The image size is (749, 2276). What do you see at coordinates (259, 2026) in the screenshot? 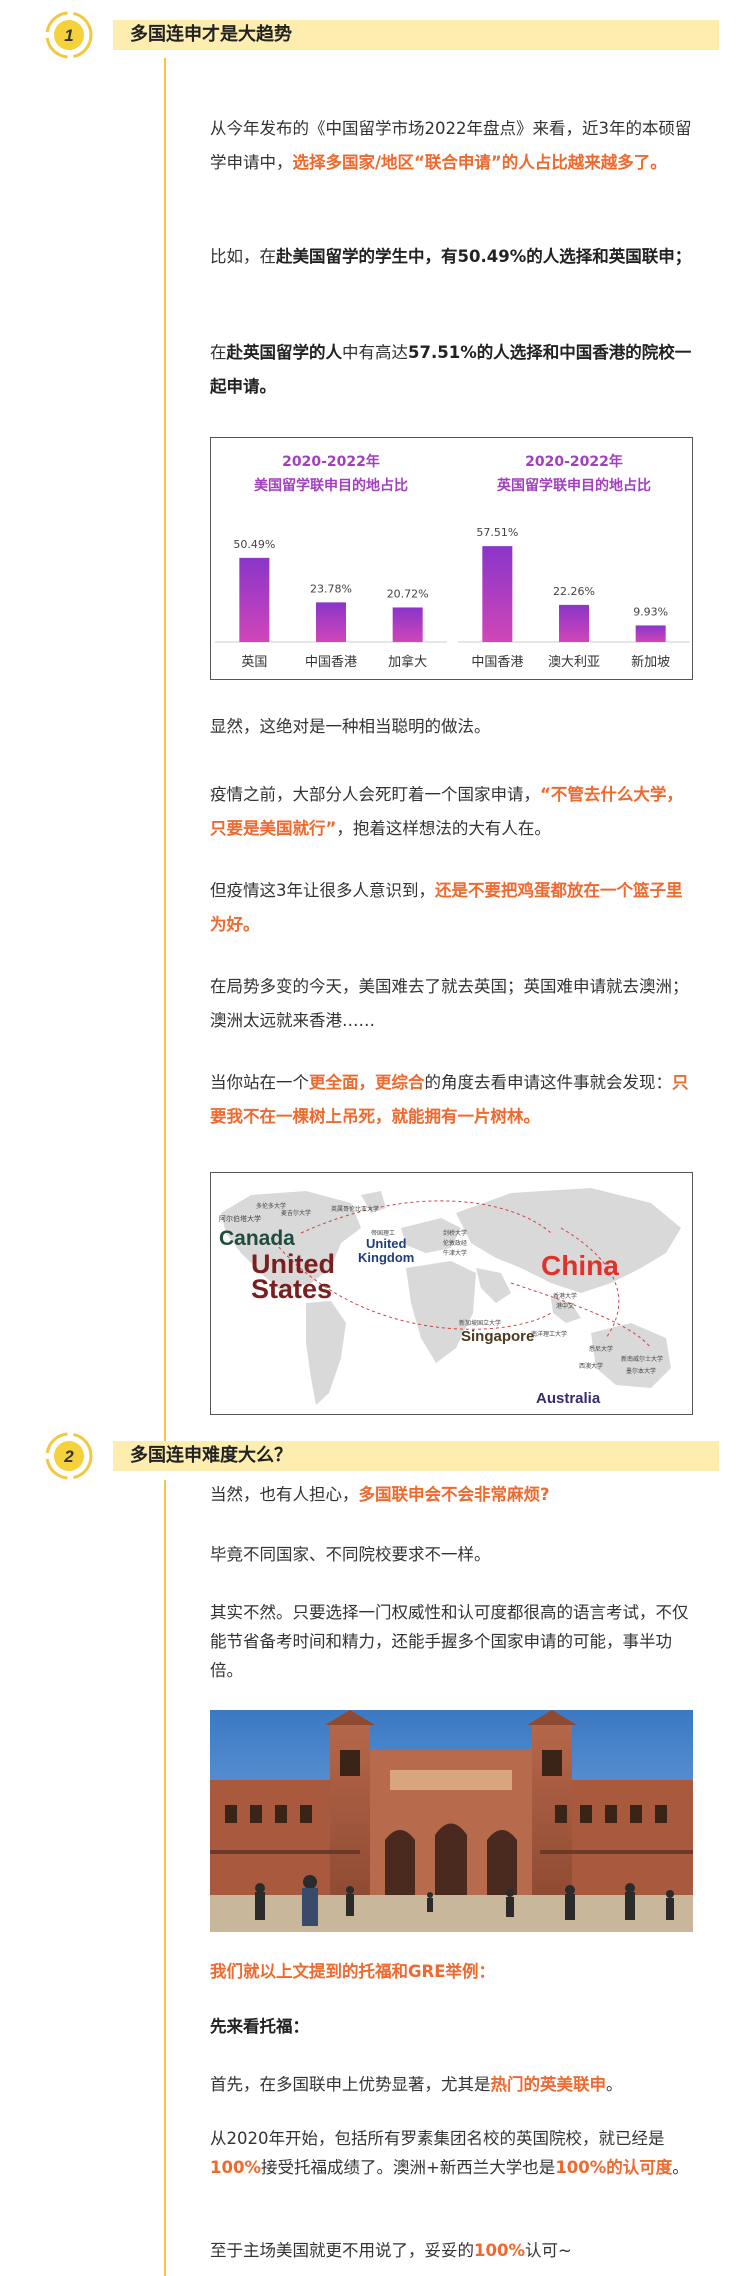
I see `paragraph: 先来看托福：` at bounding box center [259, 2026].